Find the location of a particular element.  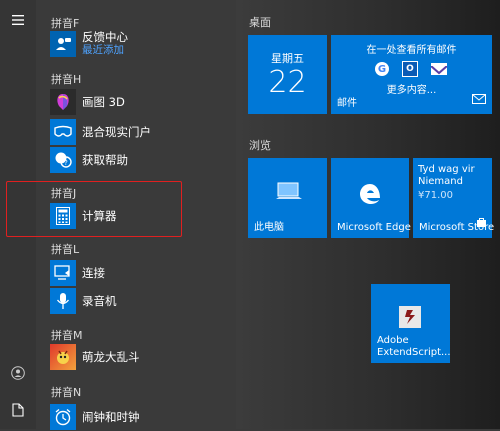

app-alarms-clock: 闹钟和时钟 is located at coordinates (135, 417).